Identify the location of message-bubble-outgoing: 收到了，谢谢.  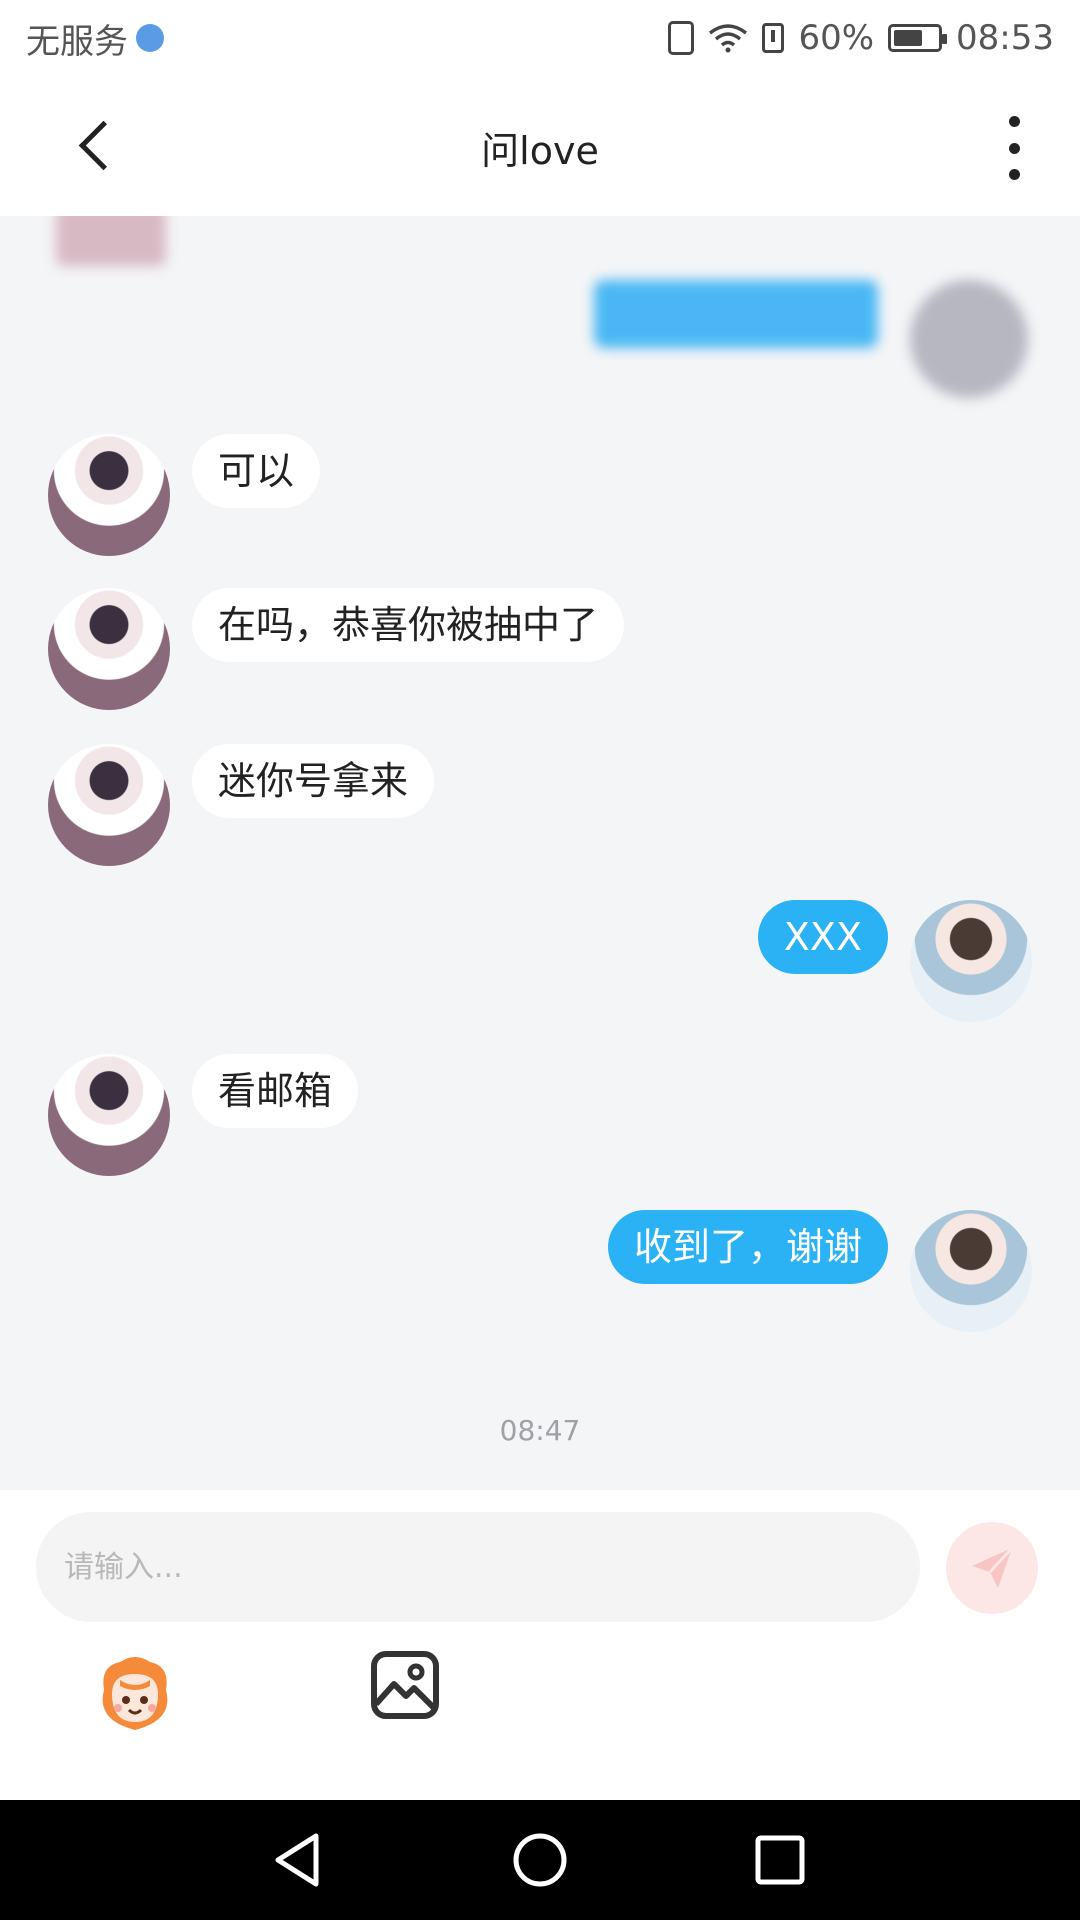
(747, 1247).